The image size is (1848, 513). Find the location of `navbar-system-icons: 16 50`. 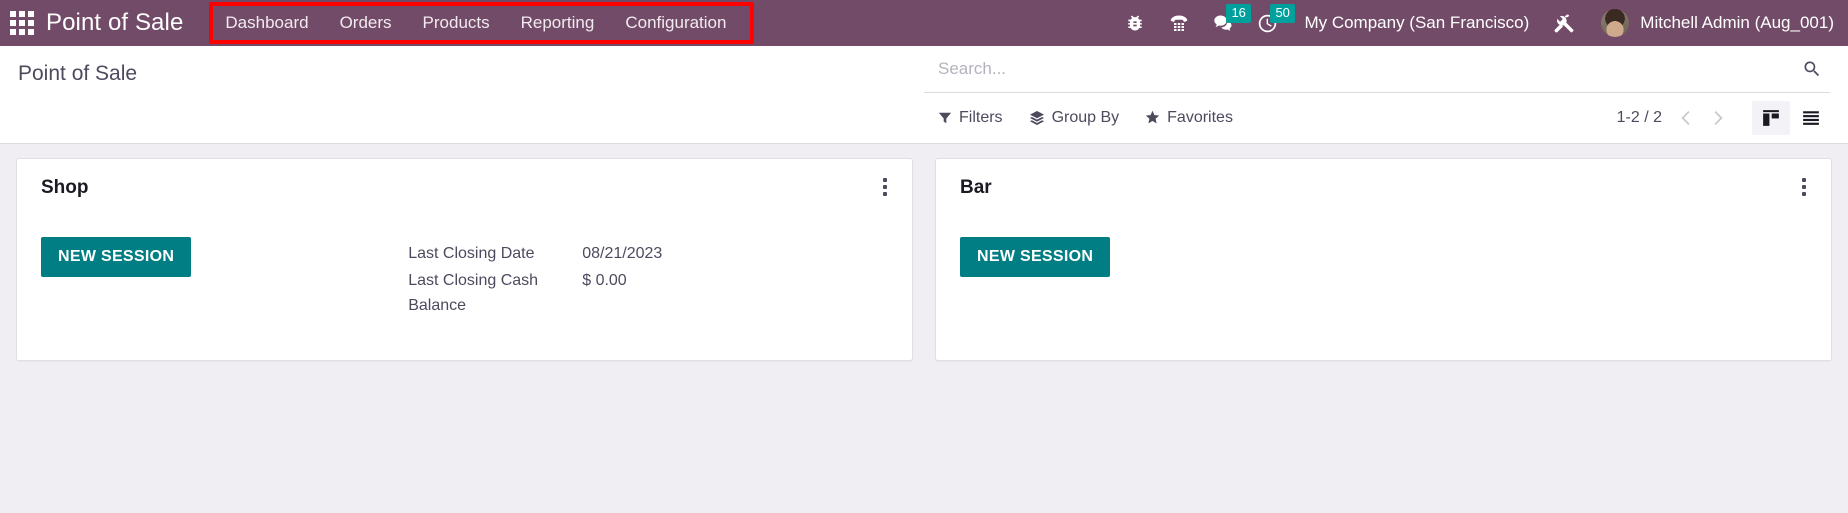

navbar-system-icons: 16 50 is located at coordinates (1210, 18).